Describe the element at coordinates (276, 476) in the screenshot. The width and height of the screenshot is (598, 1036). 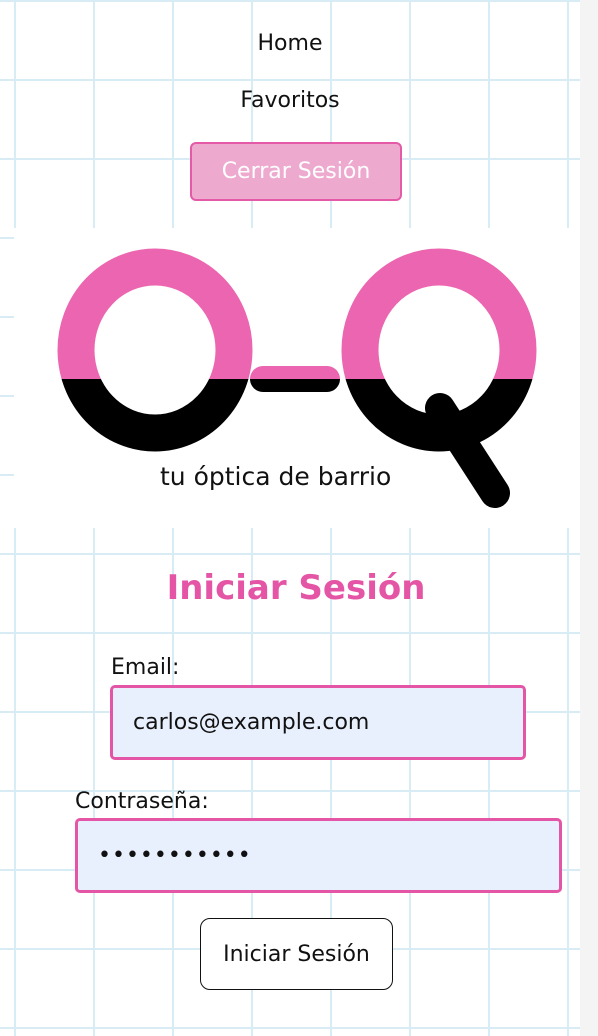
I see `logo-tagline: tu óptica de barrio` at that location.